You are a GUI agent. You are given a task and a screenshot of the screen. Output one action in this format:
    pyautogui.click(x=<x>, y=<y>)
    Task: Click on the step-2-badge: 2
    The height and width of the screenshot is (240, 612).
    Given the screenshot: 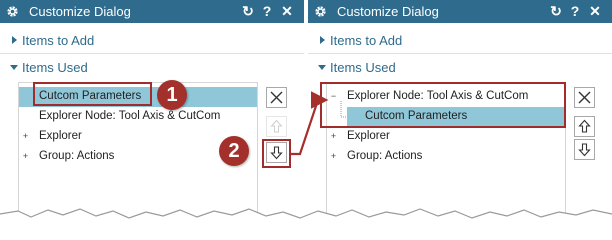 What is the action you would take?
    pyautogui.click(x=234, y=151)
    